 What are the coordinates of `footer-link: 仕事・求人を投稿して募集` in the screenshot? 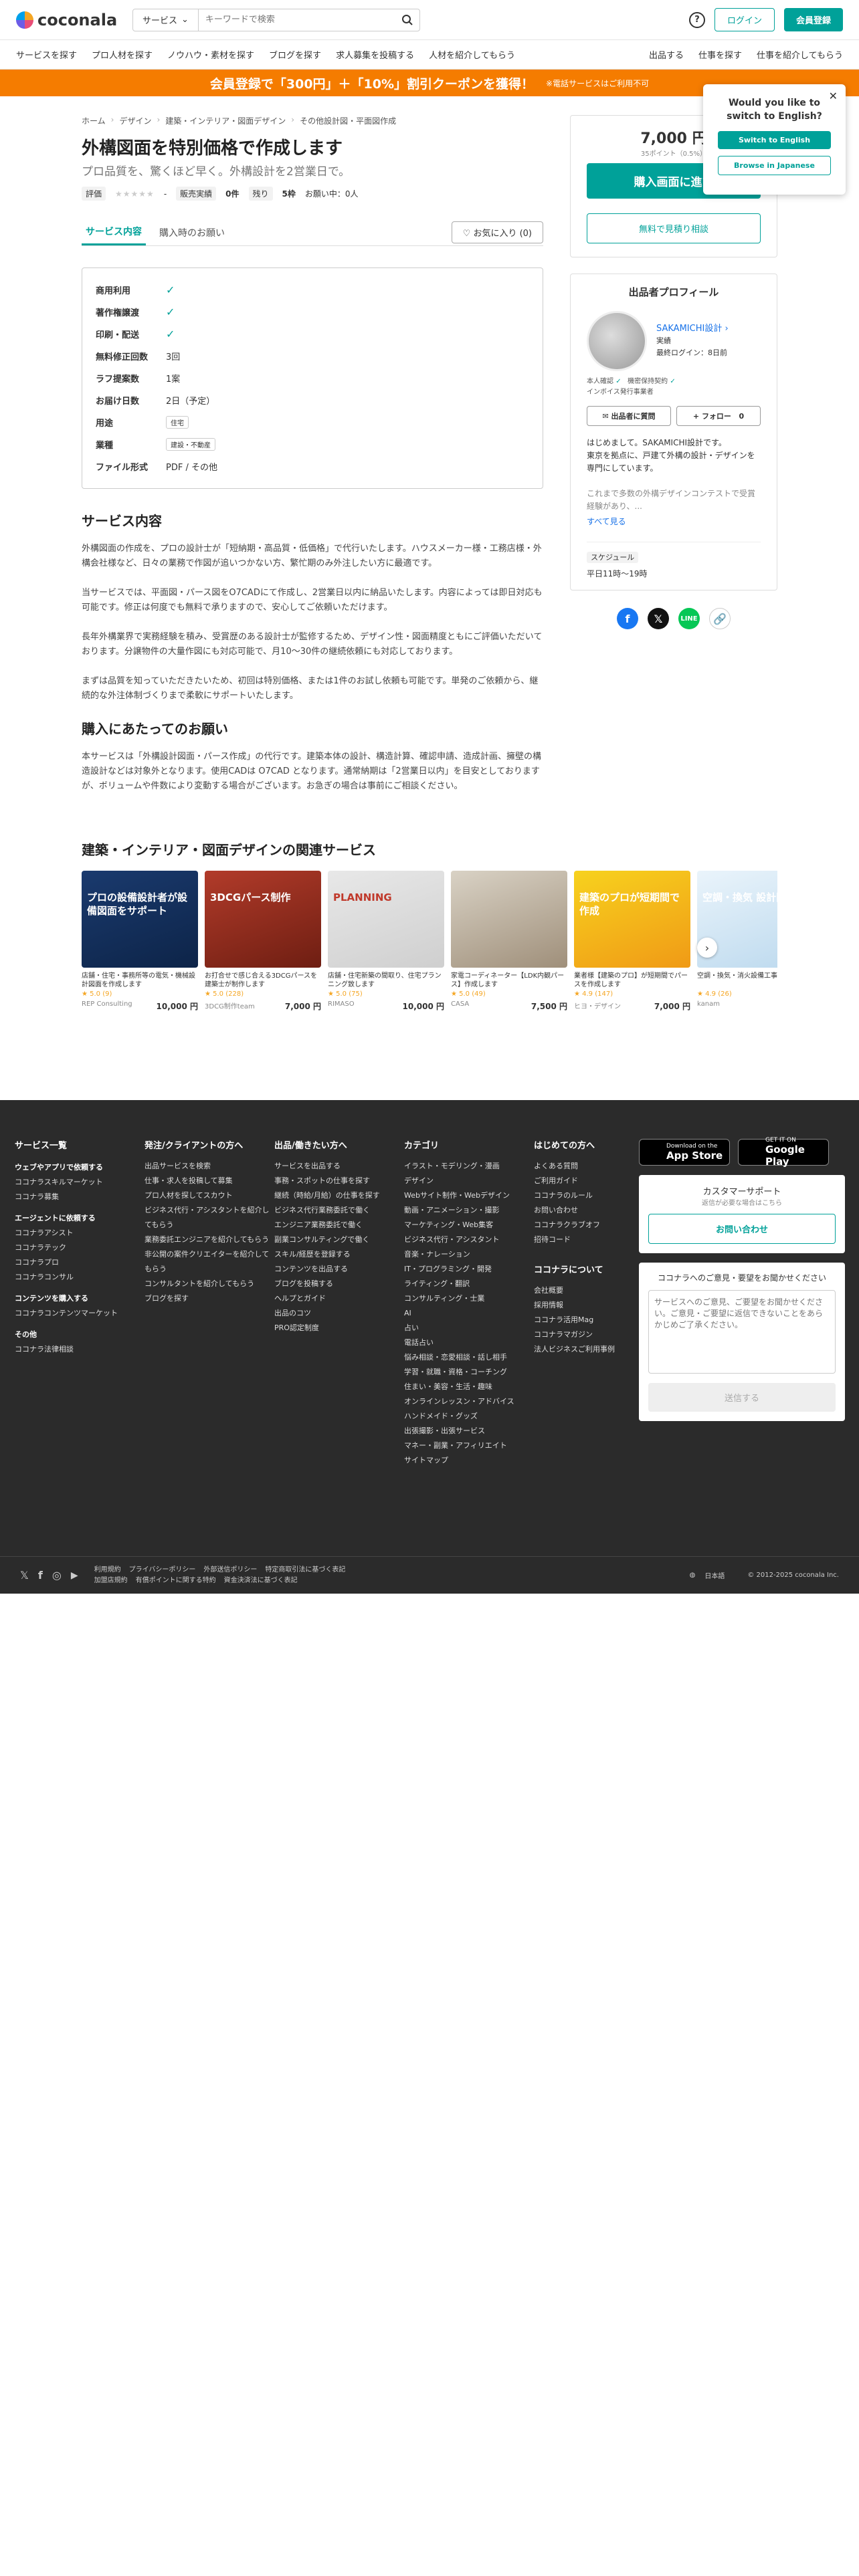 It's located at (209, 1181).